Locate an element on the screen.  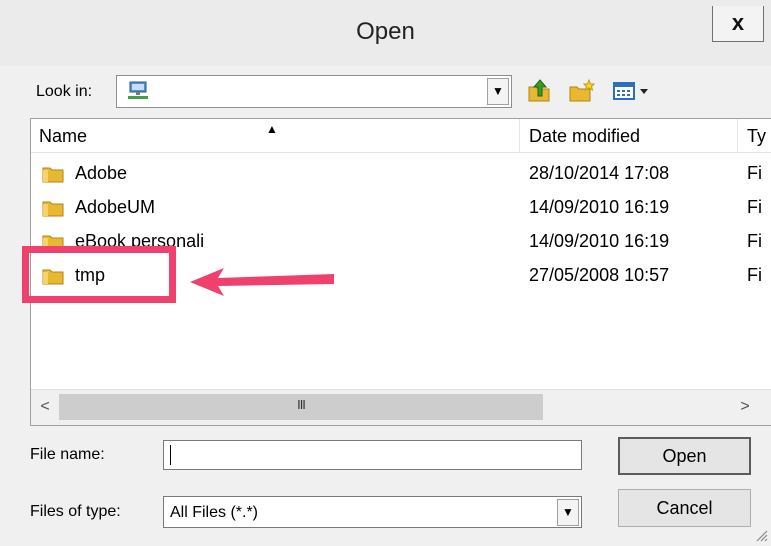
network-computer-icon is located at coordinates (138, 90).